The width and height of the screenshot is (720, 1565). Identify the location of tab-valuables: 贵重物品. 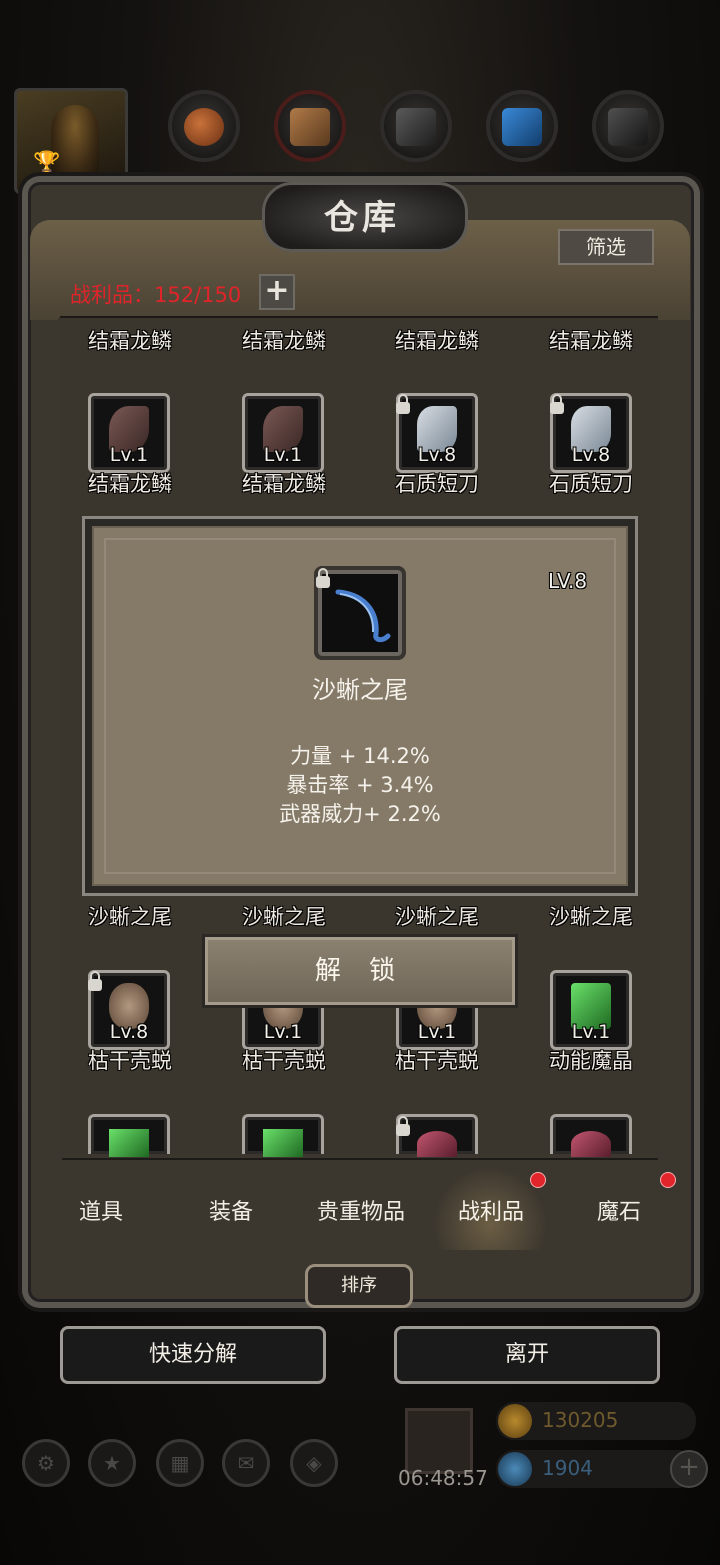
(361, 1210).